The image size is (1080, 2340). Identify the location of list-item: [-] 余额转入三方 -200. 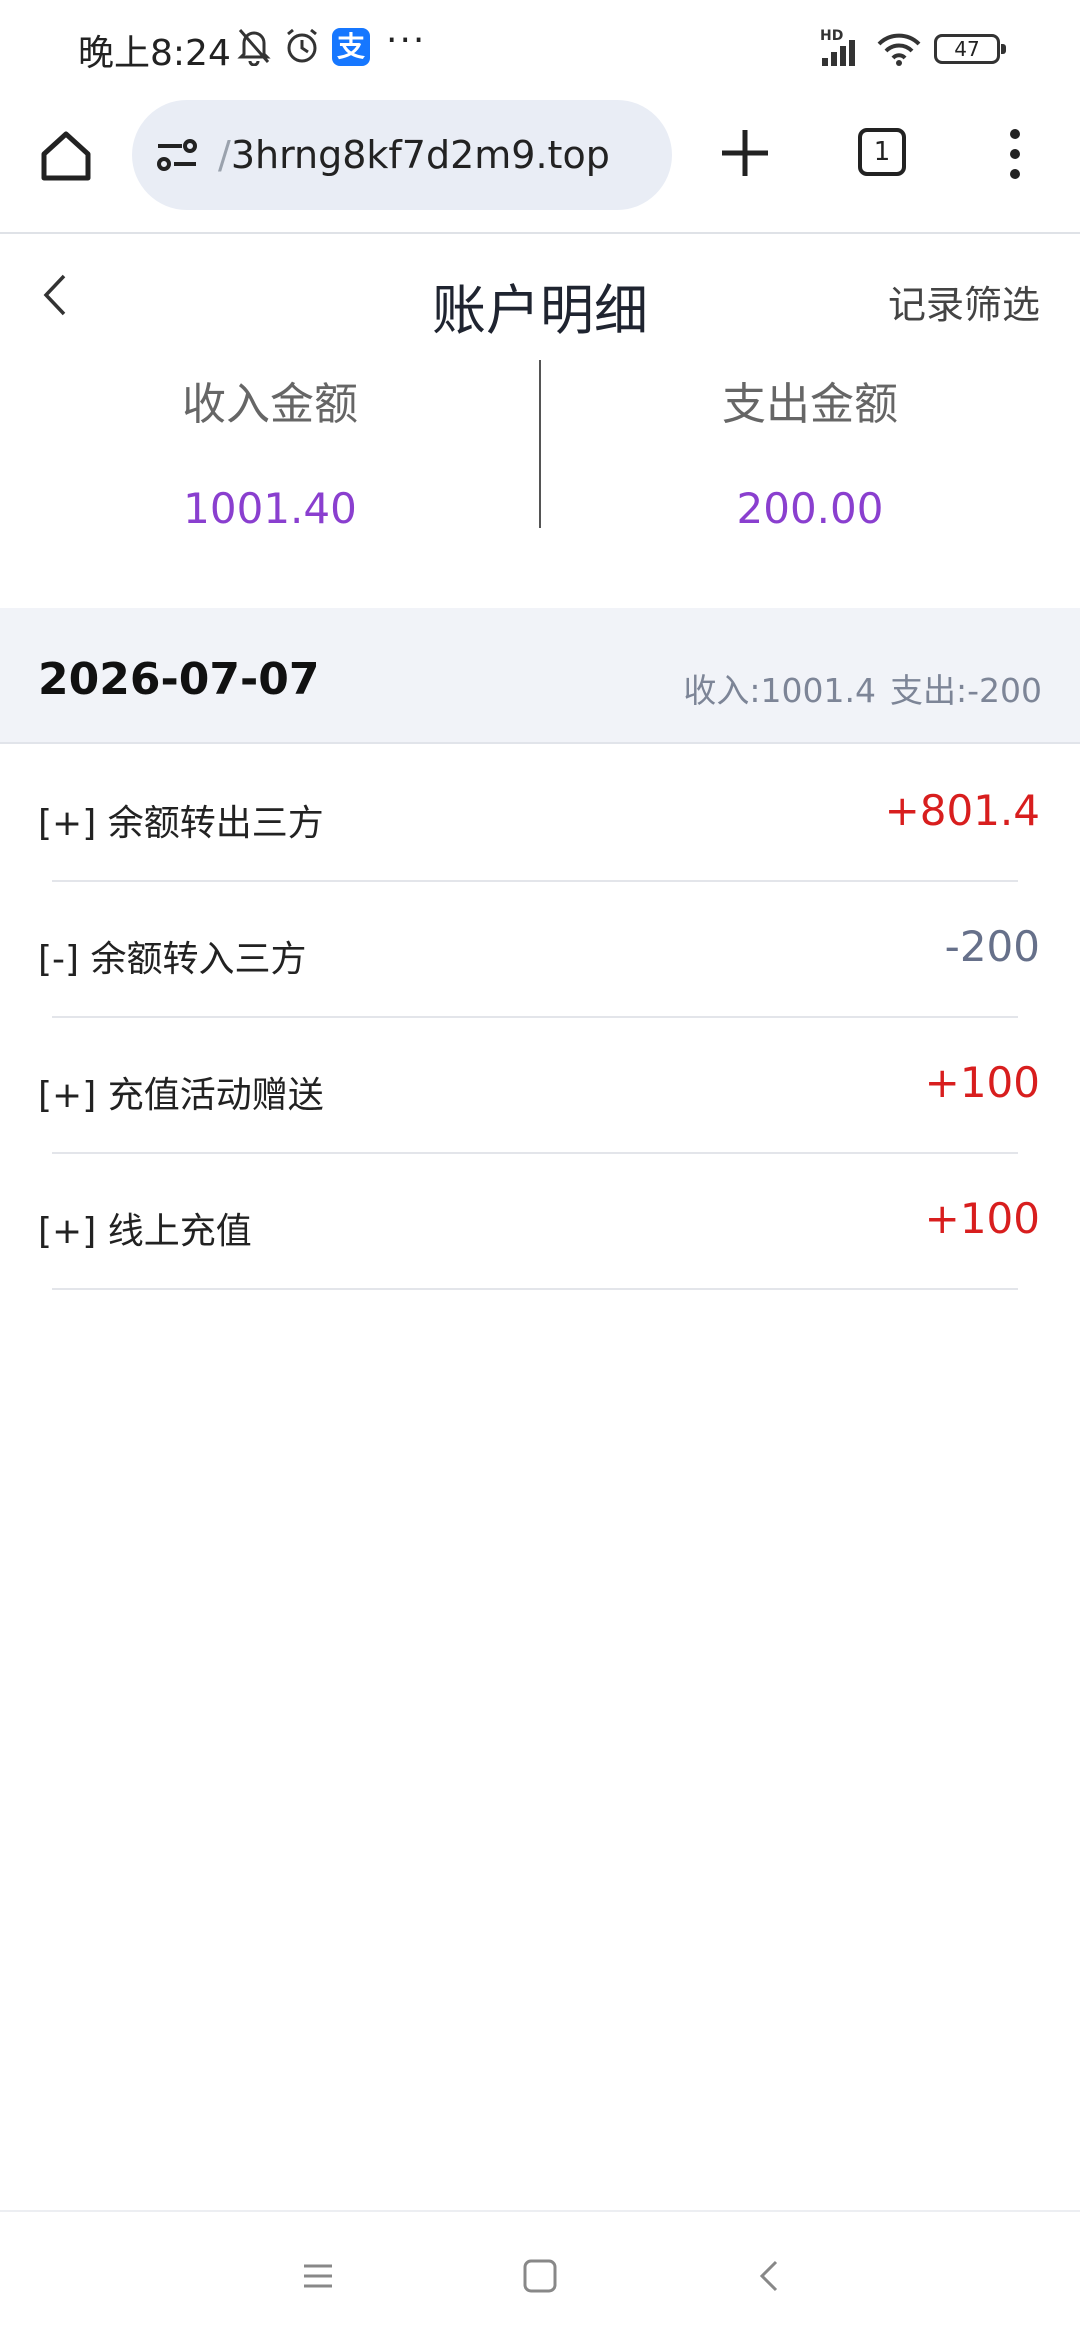
(540, 950).